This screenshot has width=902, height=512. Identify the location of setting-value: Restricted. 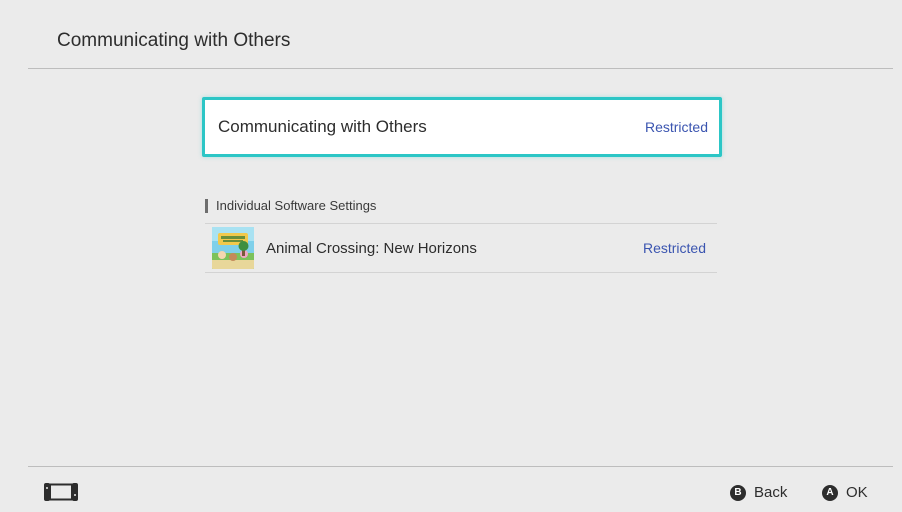
(676, 127).